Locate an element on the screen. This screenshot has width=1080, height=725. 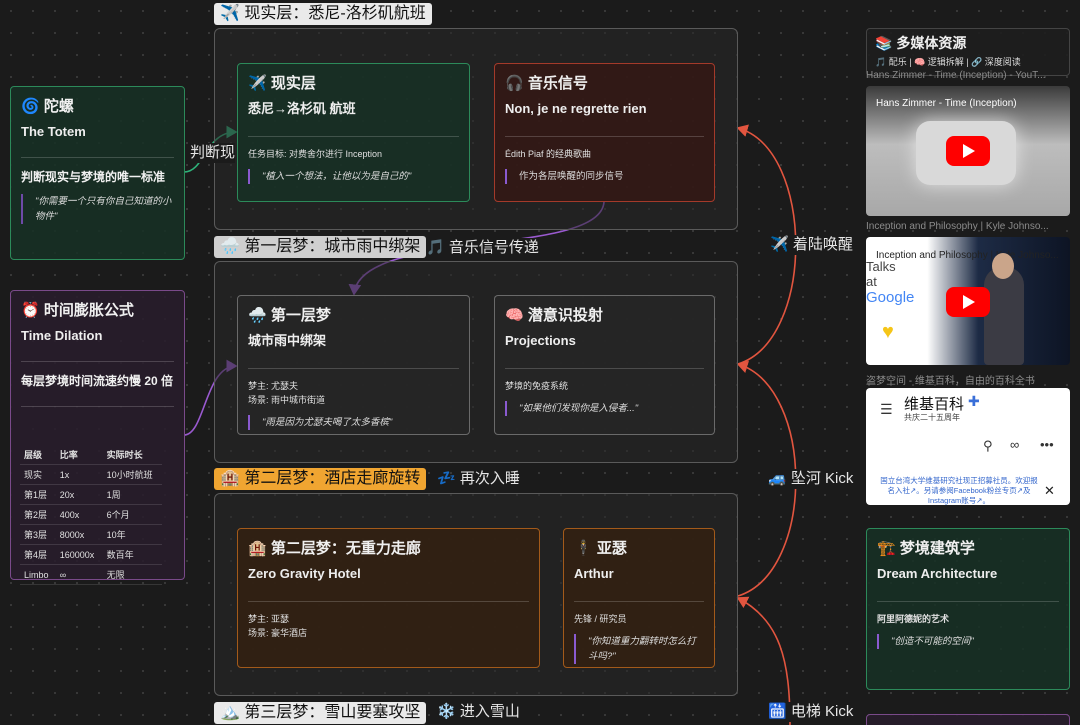
edge-label-river: 🚙 坠河 Kick is located at coordinates (811, 479).